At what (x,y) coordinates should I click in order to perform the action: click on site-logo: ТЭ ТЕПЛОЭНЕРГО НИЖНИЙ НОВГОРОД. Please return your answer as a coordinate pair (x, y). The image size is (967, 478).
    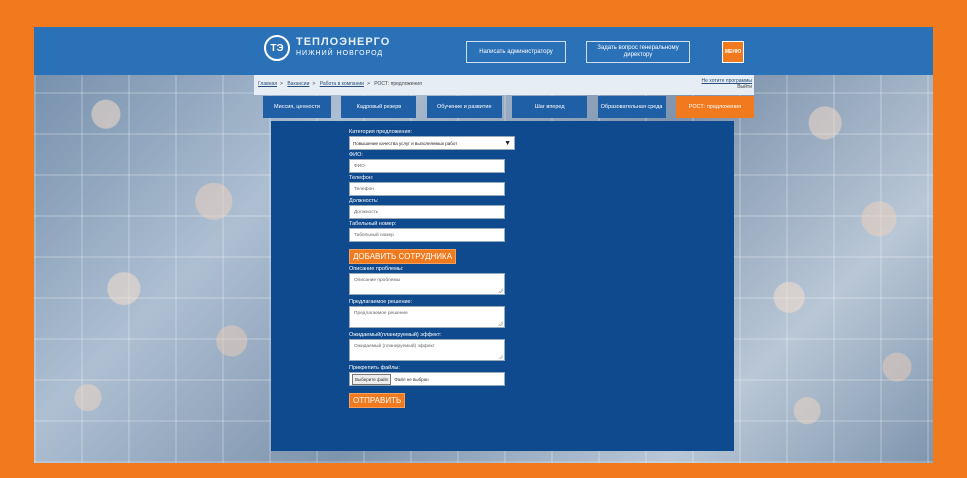
    Looking at the image, I should click on (327, 48).